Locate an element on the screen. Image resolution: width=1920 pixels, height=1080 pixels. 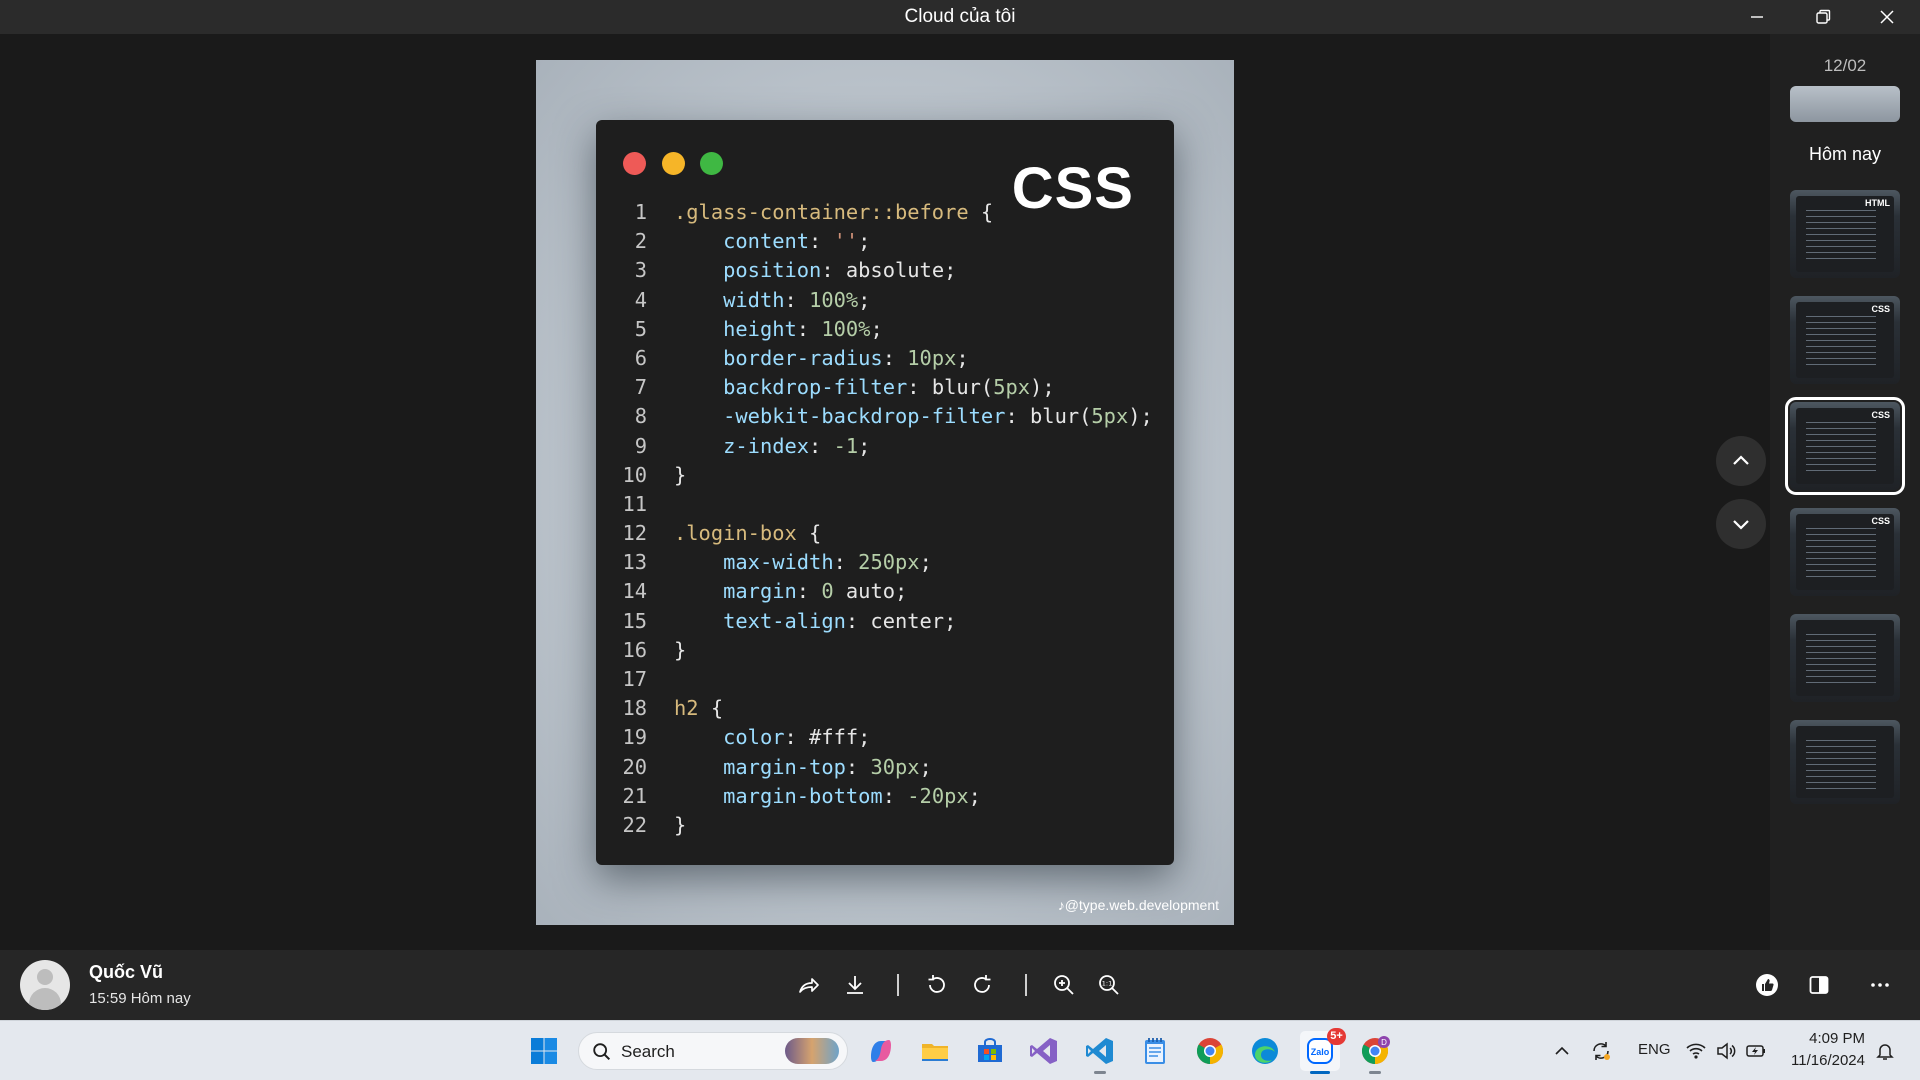
line-number: 6 is located at coordinates (640, 357).